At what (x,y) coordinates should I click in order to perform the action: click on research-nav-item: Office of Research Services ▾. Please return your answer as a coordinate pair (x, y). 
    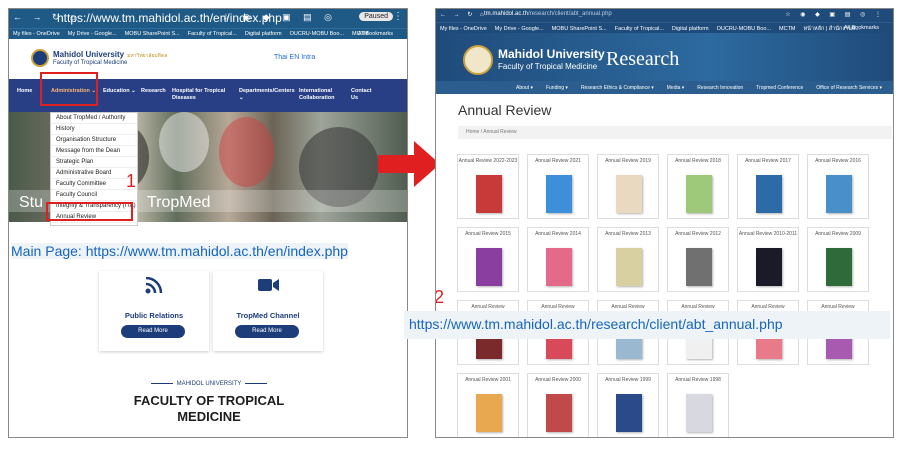
    Looking at the image, I should click on (849, 88).